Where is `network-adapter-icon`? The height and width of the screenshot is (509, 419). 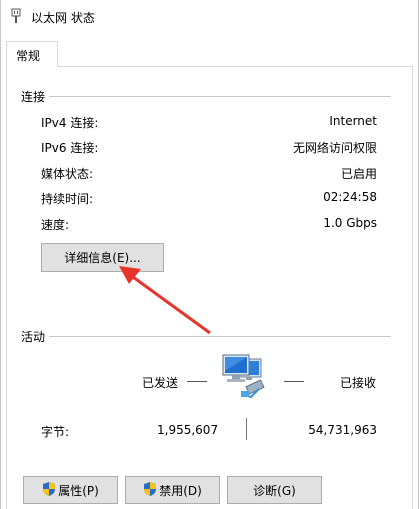 network-adapter-icon is located at coordinates (16, 16).